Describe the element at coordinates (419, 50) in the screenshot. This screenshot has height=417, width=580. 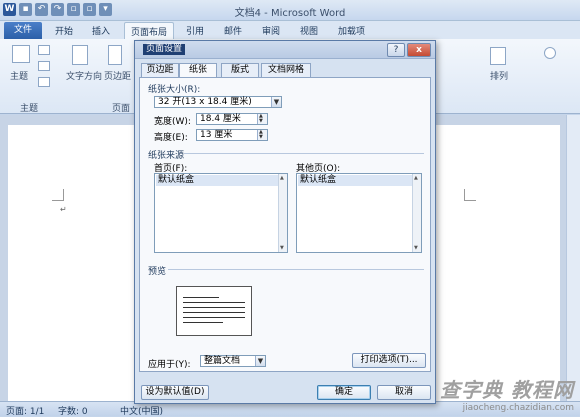
I see `dialog-close-button: x` at that location.